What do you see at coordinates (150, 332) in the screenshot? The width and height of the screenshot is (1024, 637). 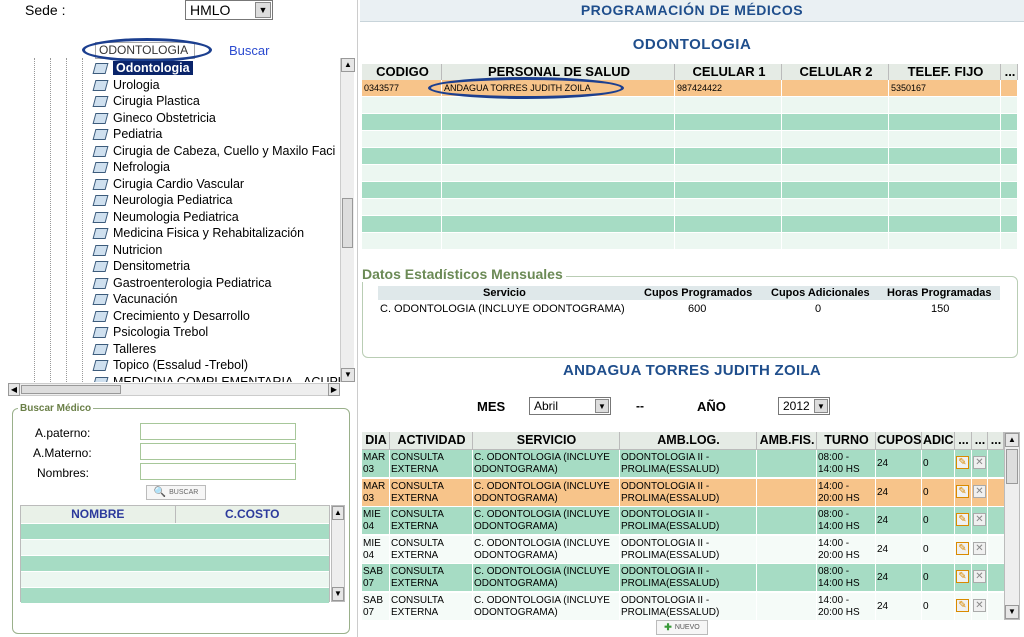 I see `tree-item: Psicologia Trebol` at bounding box center [150, 332].